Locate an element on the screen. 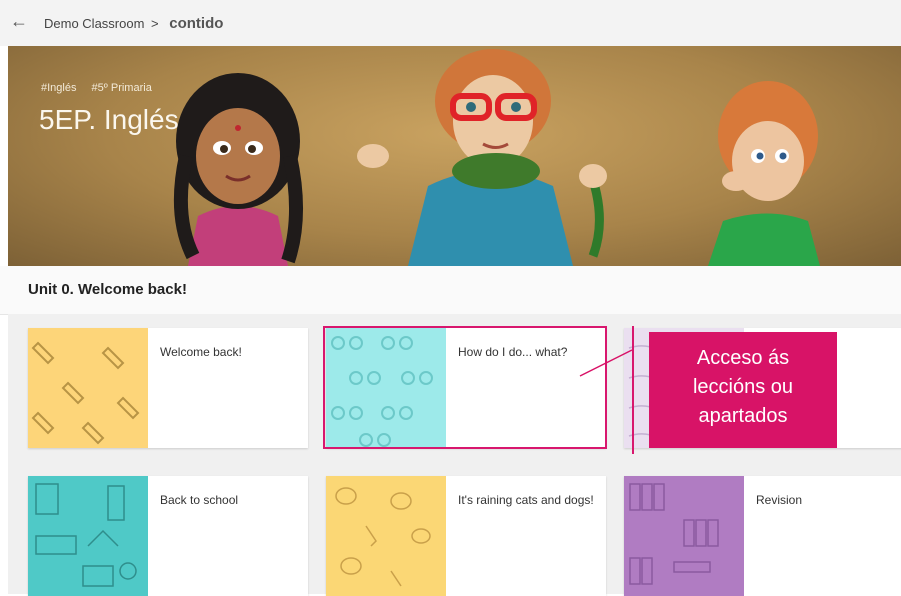  top-navigation-bar: ← Demo Classroom > contido is located at coordinates (450, 23).